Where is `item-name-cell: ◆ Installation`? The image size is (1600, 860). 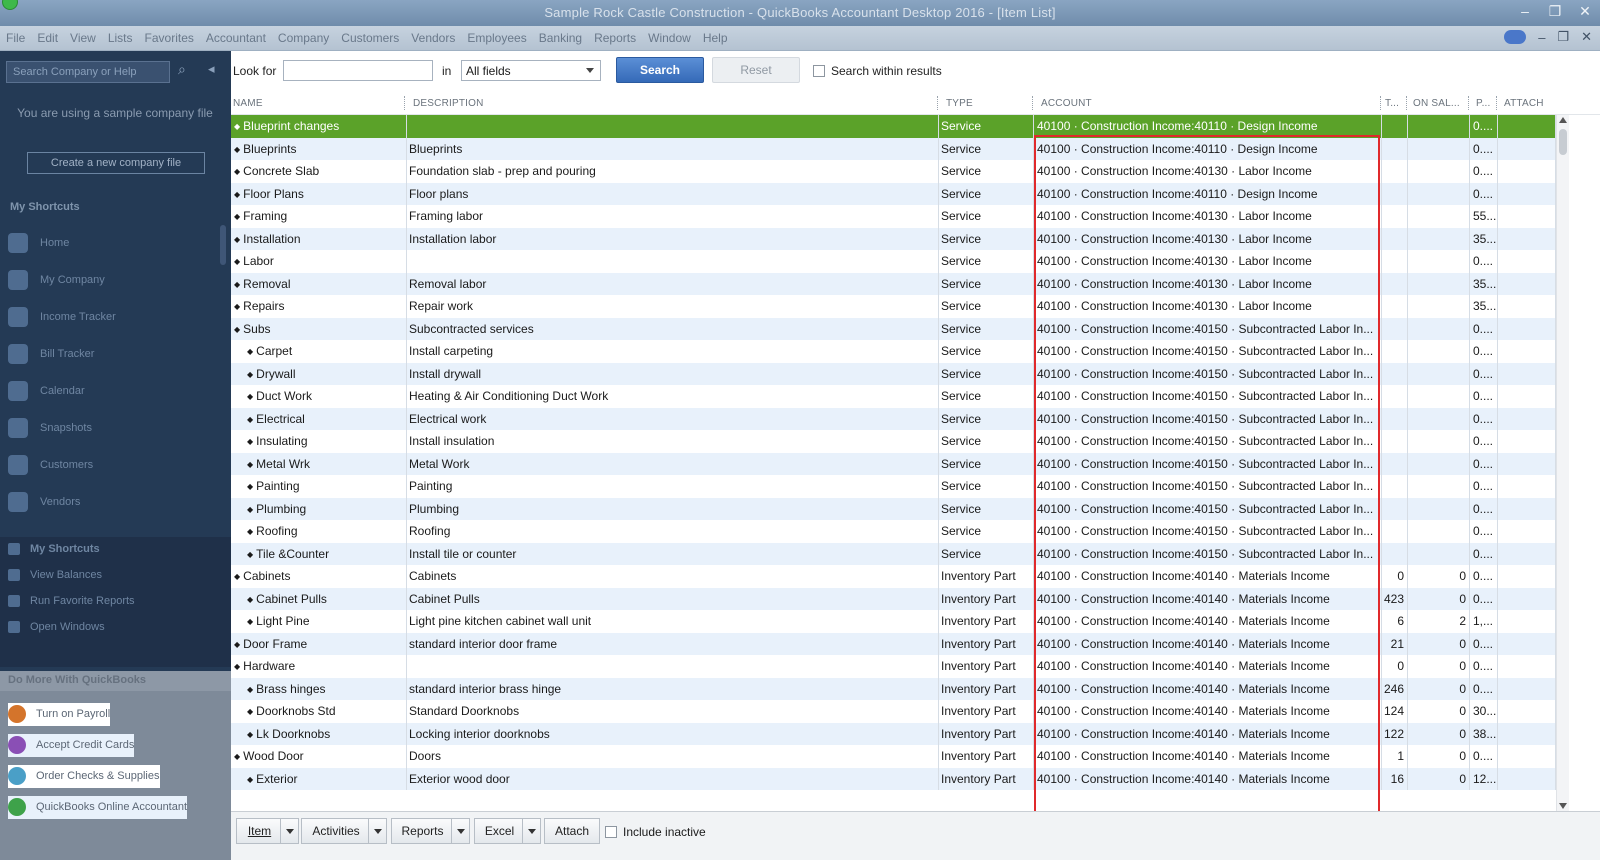
item-name-cell: ◆ Installation is located at coordinates (319, 238).